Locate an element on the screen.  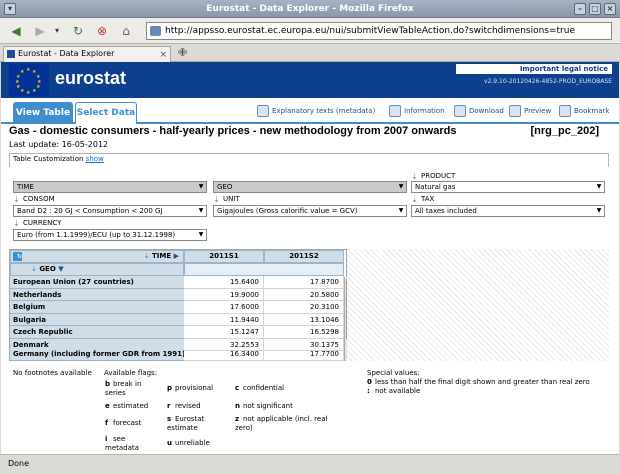
flag-p: p provisional is located at coordinates (200, 388).